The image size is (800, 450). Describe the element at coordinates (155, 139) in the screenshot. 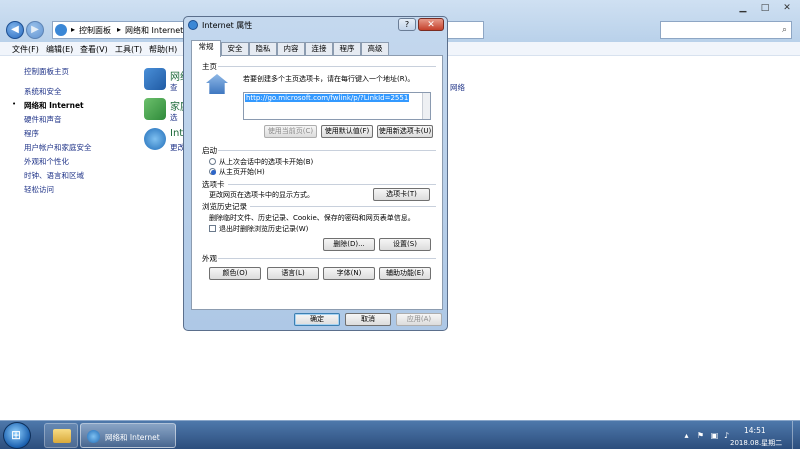

I see `internet-options-icon` at that location.